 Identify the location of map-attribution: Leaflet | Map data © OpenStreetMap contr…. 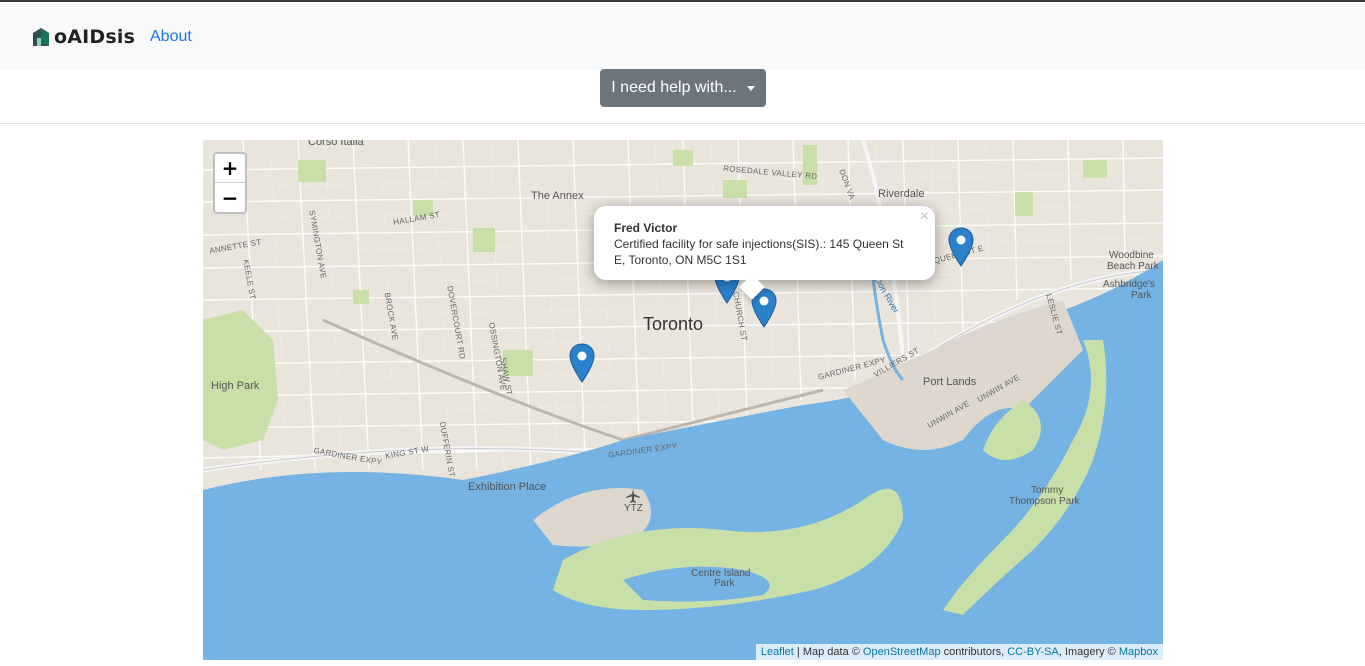
(959, 652).